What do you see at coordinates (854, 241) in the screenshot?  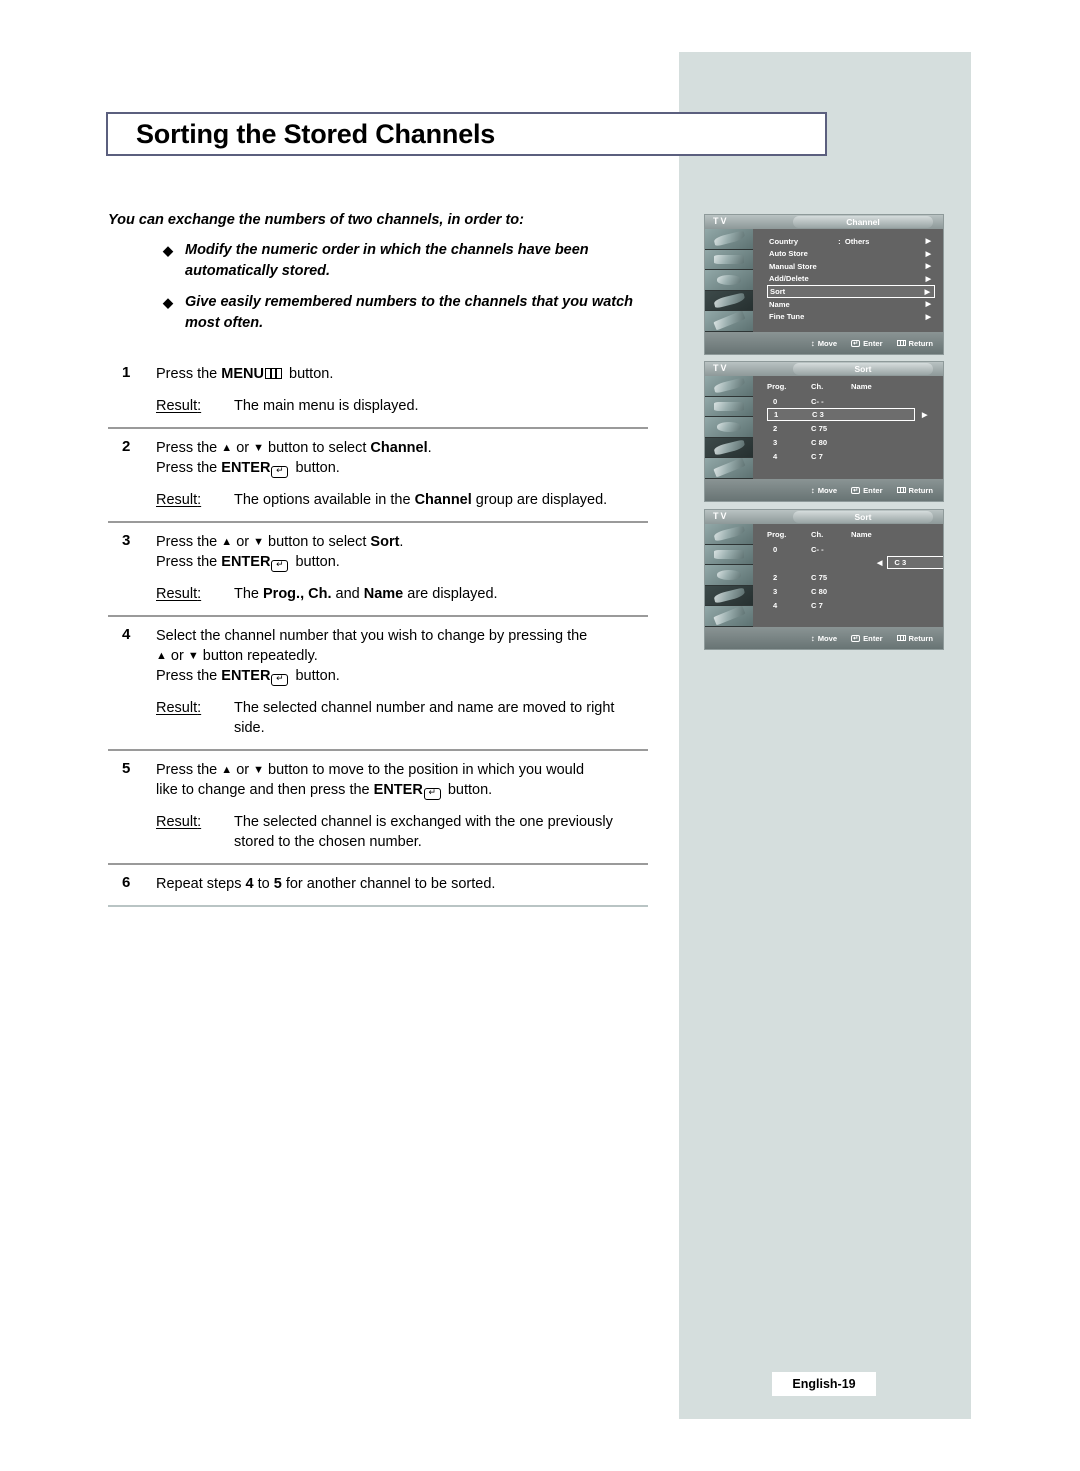 I see `osd-item-value: : Others` at bounding box center [854, 241].